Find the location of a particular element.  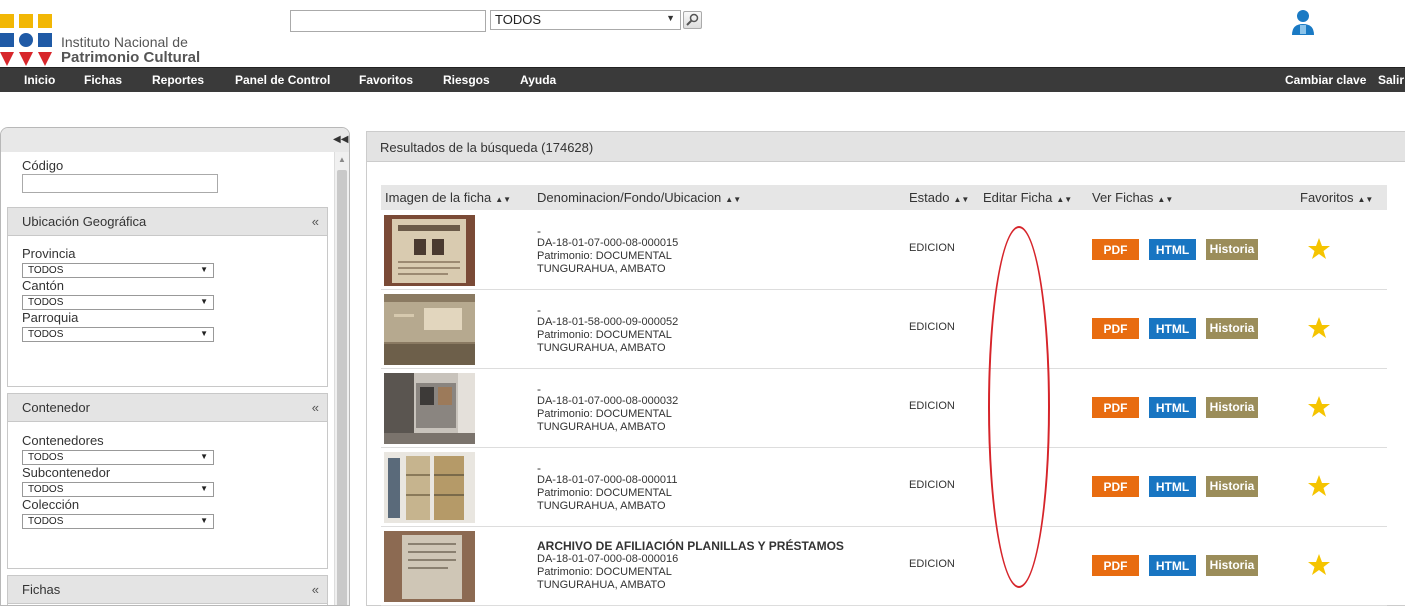

column-header-imagen: Imagen de la ficha ▲▼ is located at coordinates (448, 197).